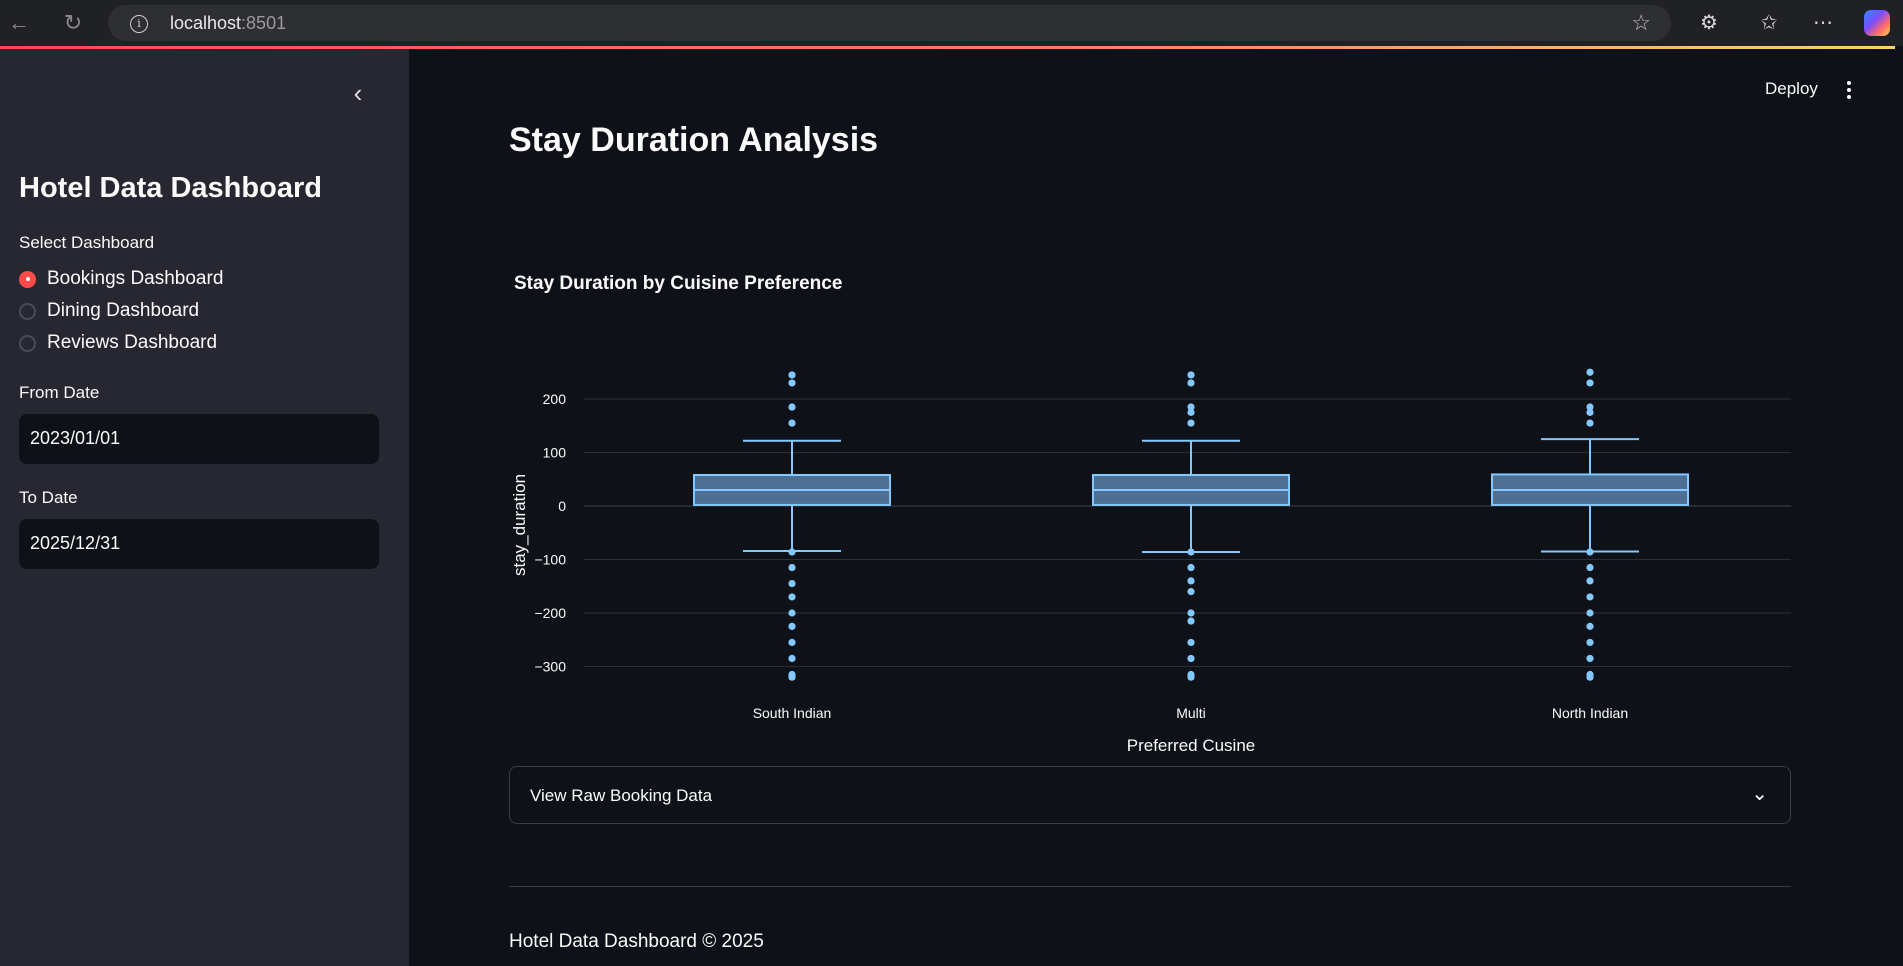 Image resolution: width=1903 pixels, height=966 pixels. Describe the element at coordinates (550, 667) in the screenshot. I see `y-tick-label: −300` at that location.